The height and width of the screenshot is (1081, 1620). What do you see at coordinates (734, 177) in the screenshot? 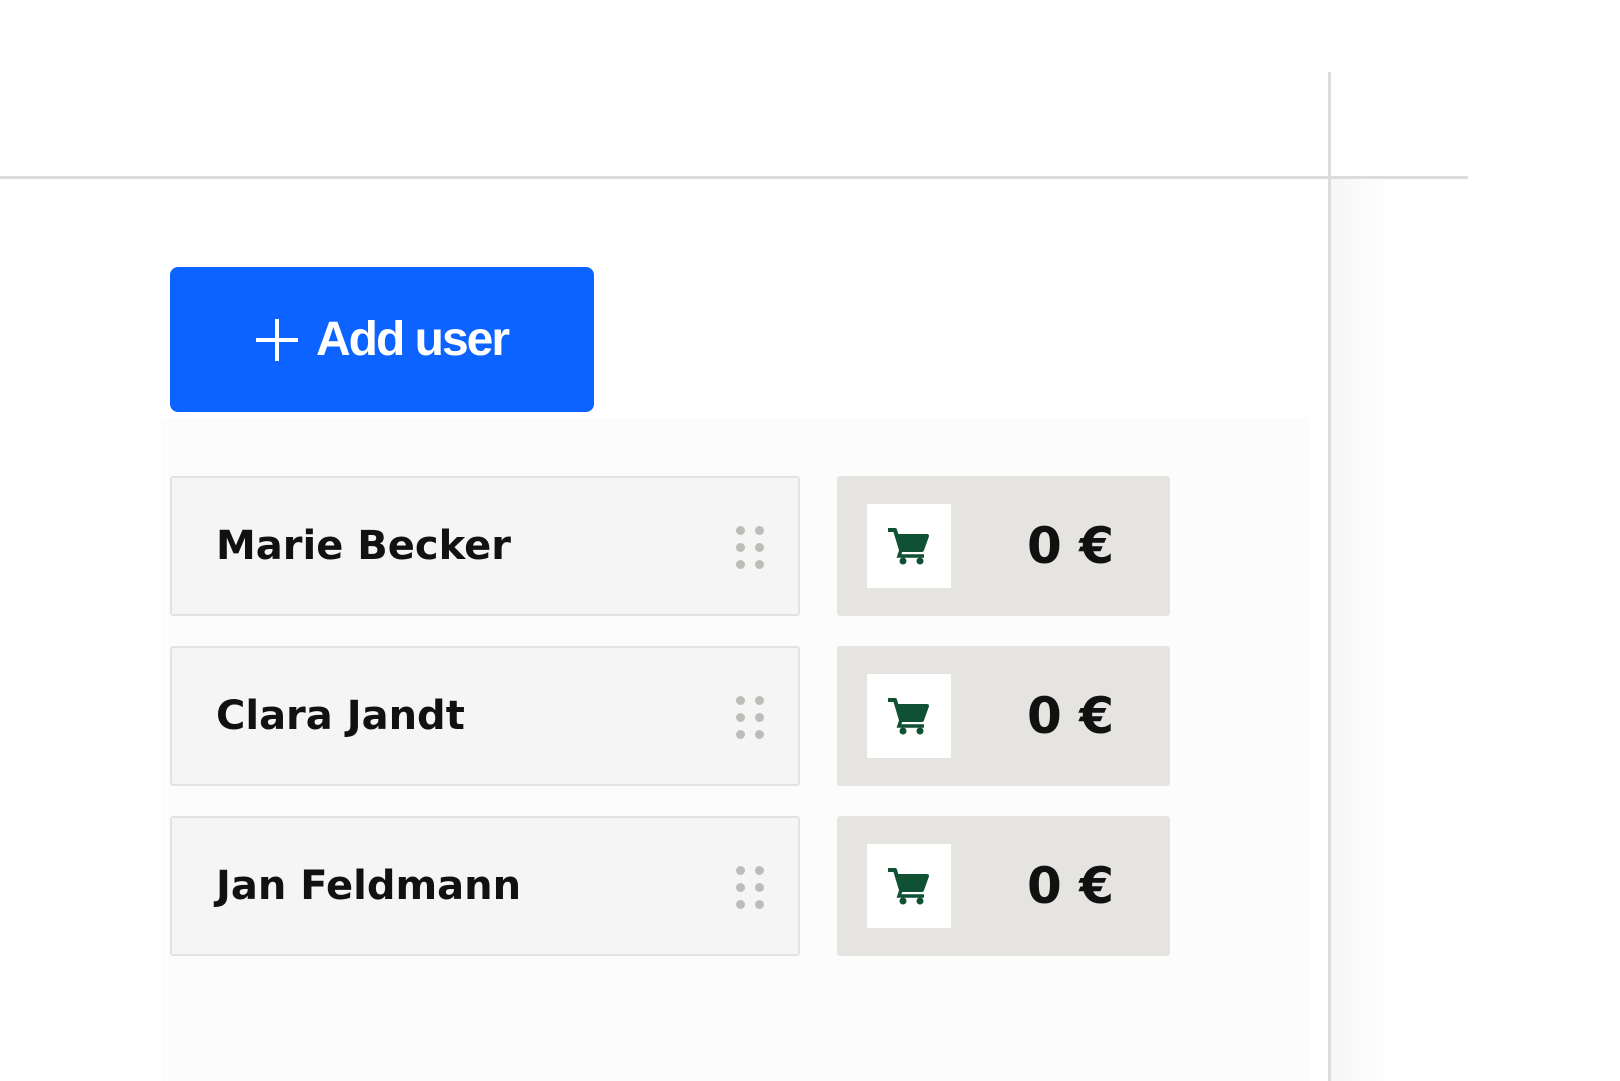
I see `horizontal-divider` at bounding box center [734, 177].